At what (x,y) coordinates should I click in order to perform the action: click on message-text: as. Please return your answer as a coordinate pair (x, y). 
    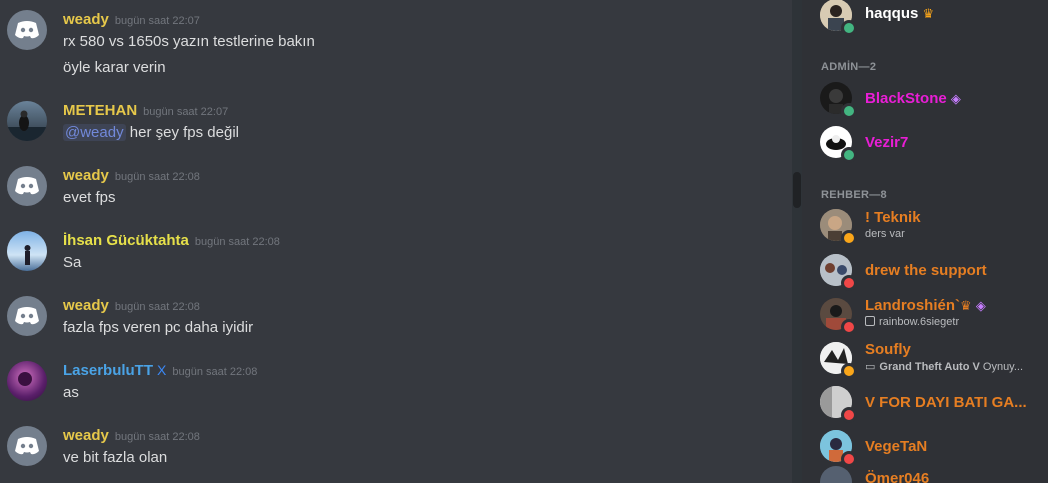
    Looking at the image, I should click on (71, 392).